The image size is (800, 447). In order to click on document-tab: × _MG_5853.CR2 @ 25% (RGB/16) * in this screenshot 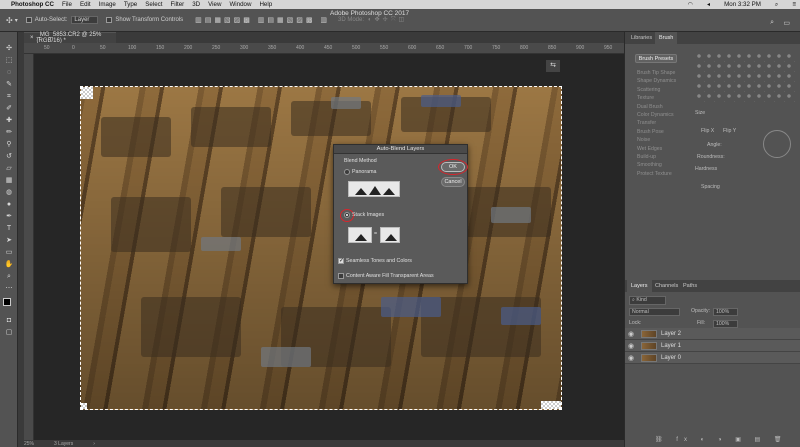, I will do `click(70, 38)`.